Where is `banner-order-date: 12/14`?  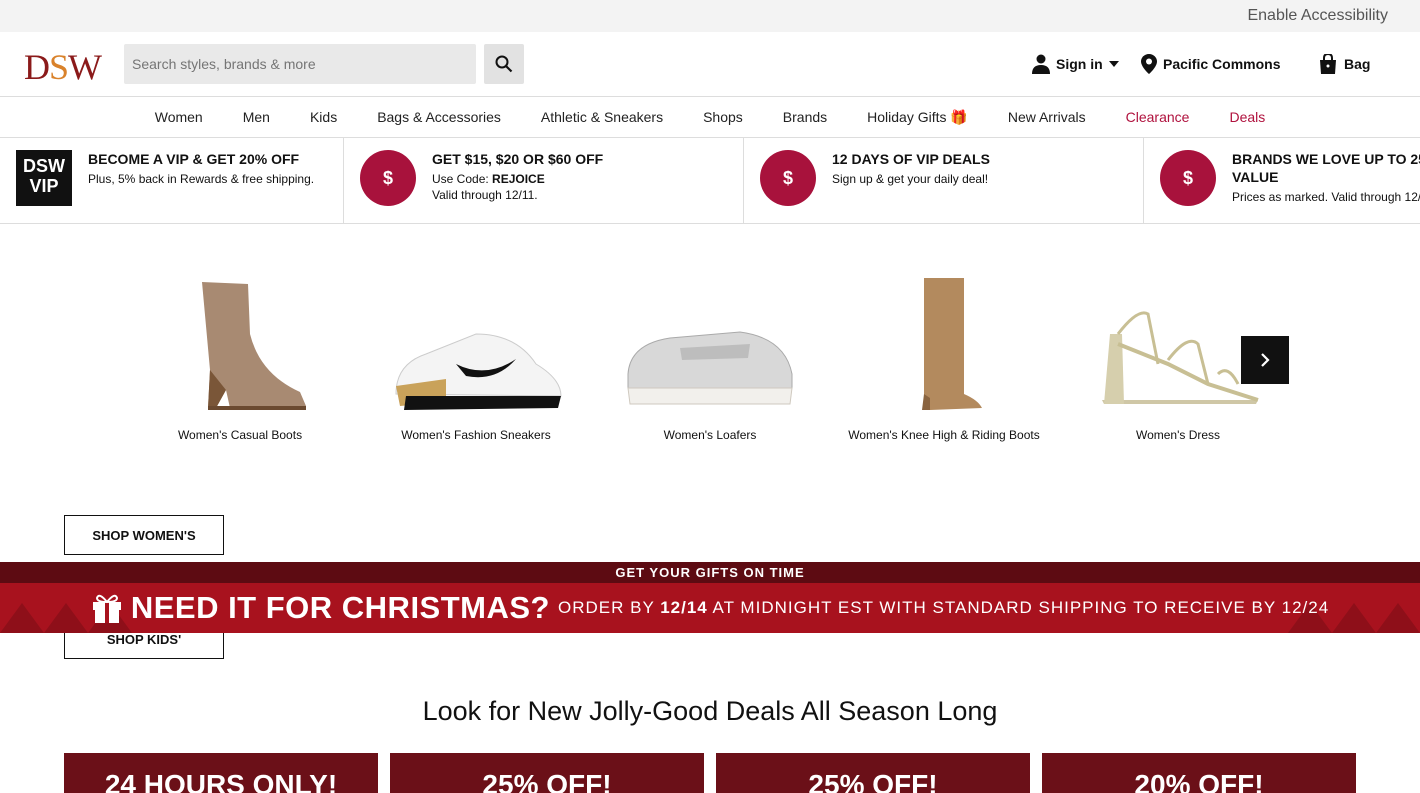
banner-order-date: 12/14 is located at coordinates (684, 607).